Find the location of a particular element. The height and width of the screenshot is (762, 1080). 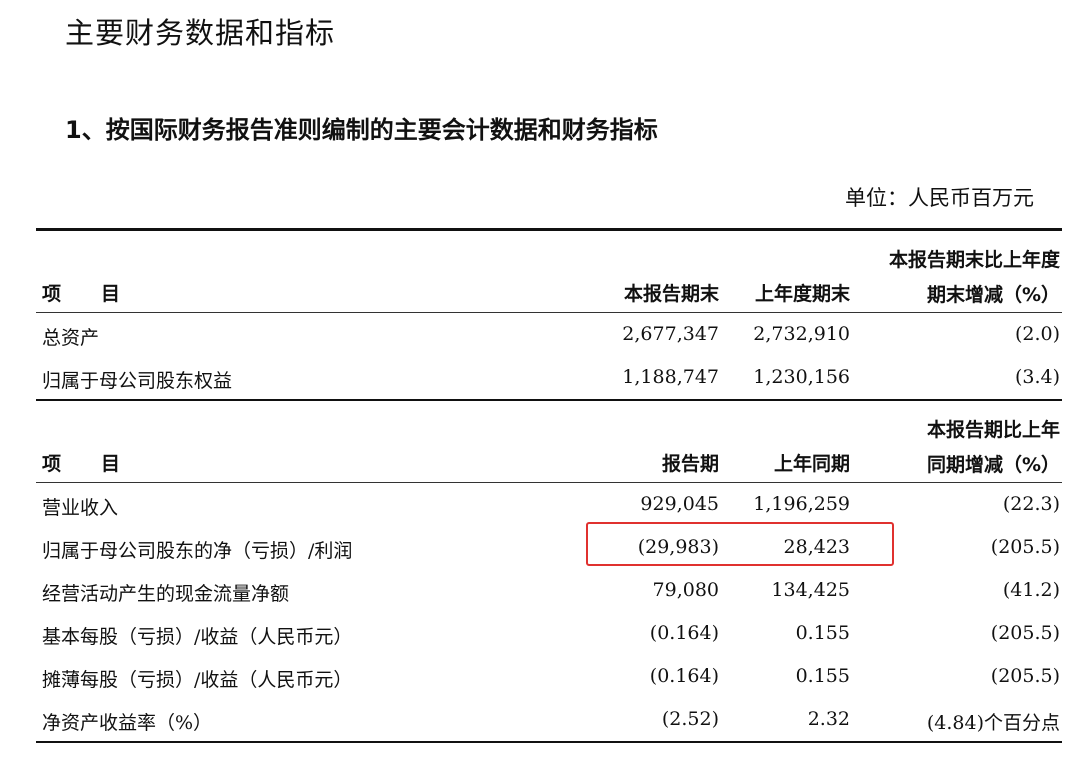

section2-header-col3: 本报告期比上年 同期增减（%） is located at coordinates (993, 447).